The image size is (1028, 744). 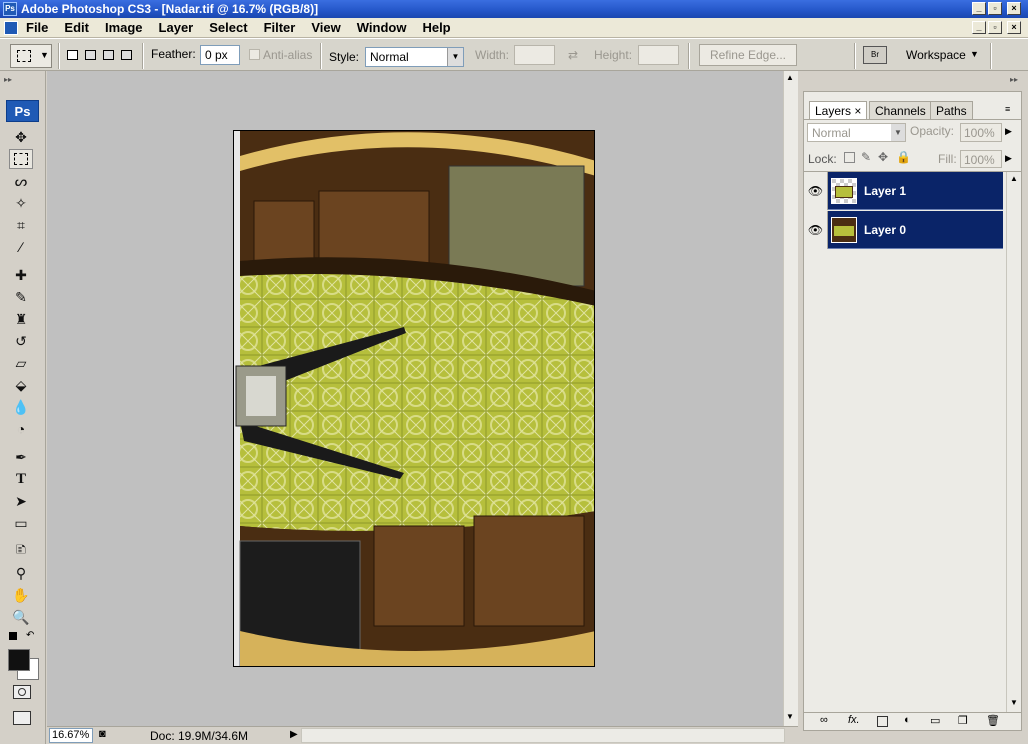 I want to click on add-selection-icon, so click(x=90, y=55).